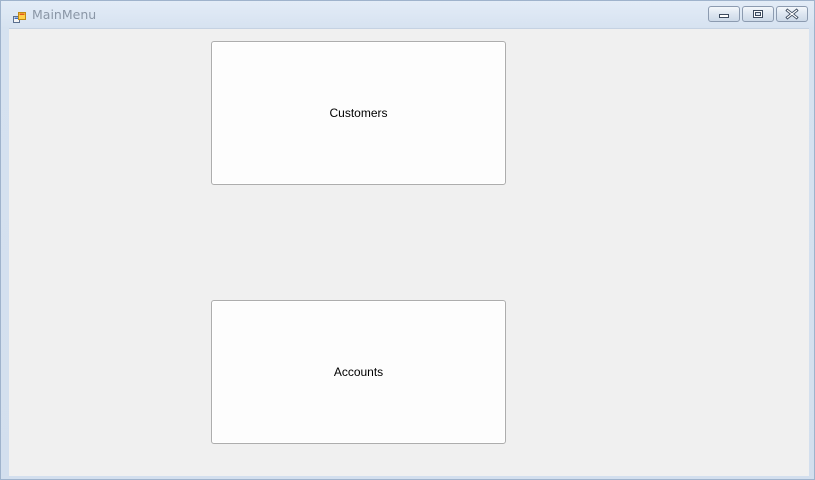  I want to click on restore-button, so click(758, 14).